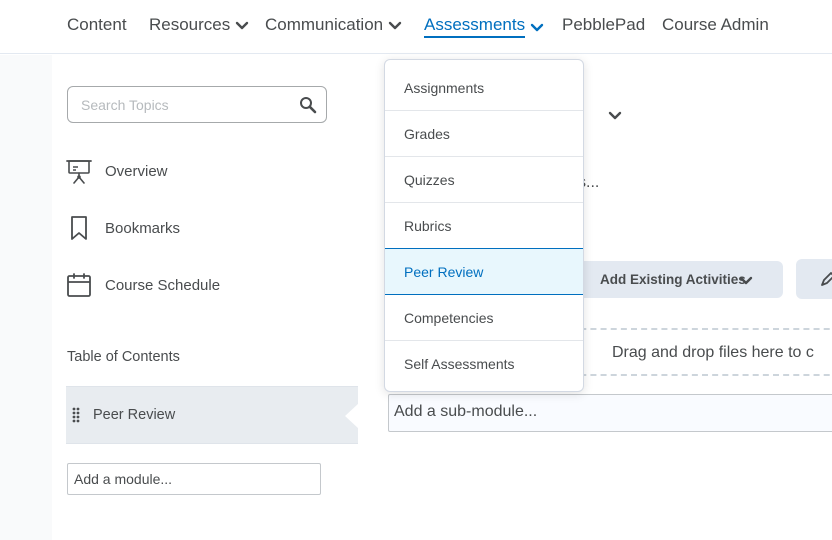  What do you see at coordinates (696, 352) in the screenshot?
I see `file-dropzone: Drag and drop files here to c` at bounding box center [696, 352].